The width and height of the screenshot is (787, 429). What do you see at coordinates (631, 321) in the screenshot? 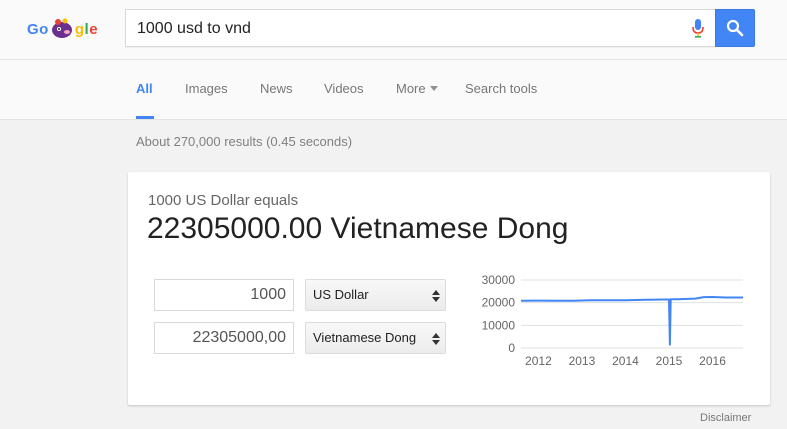
I see `exchange-rate-series-line` at bounding box center [631, 321].